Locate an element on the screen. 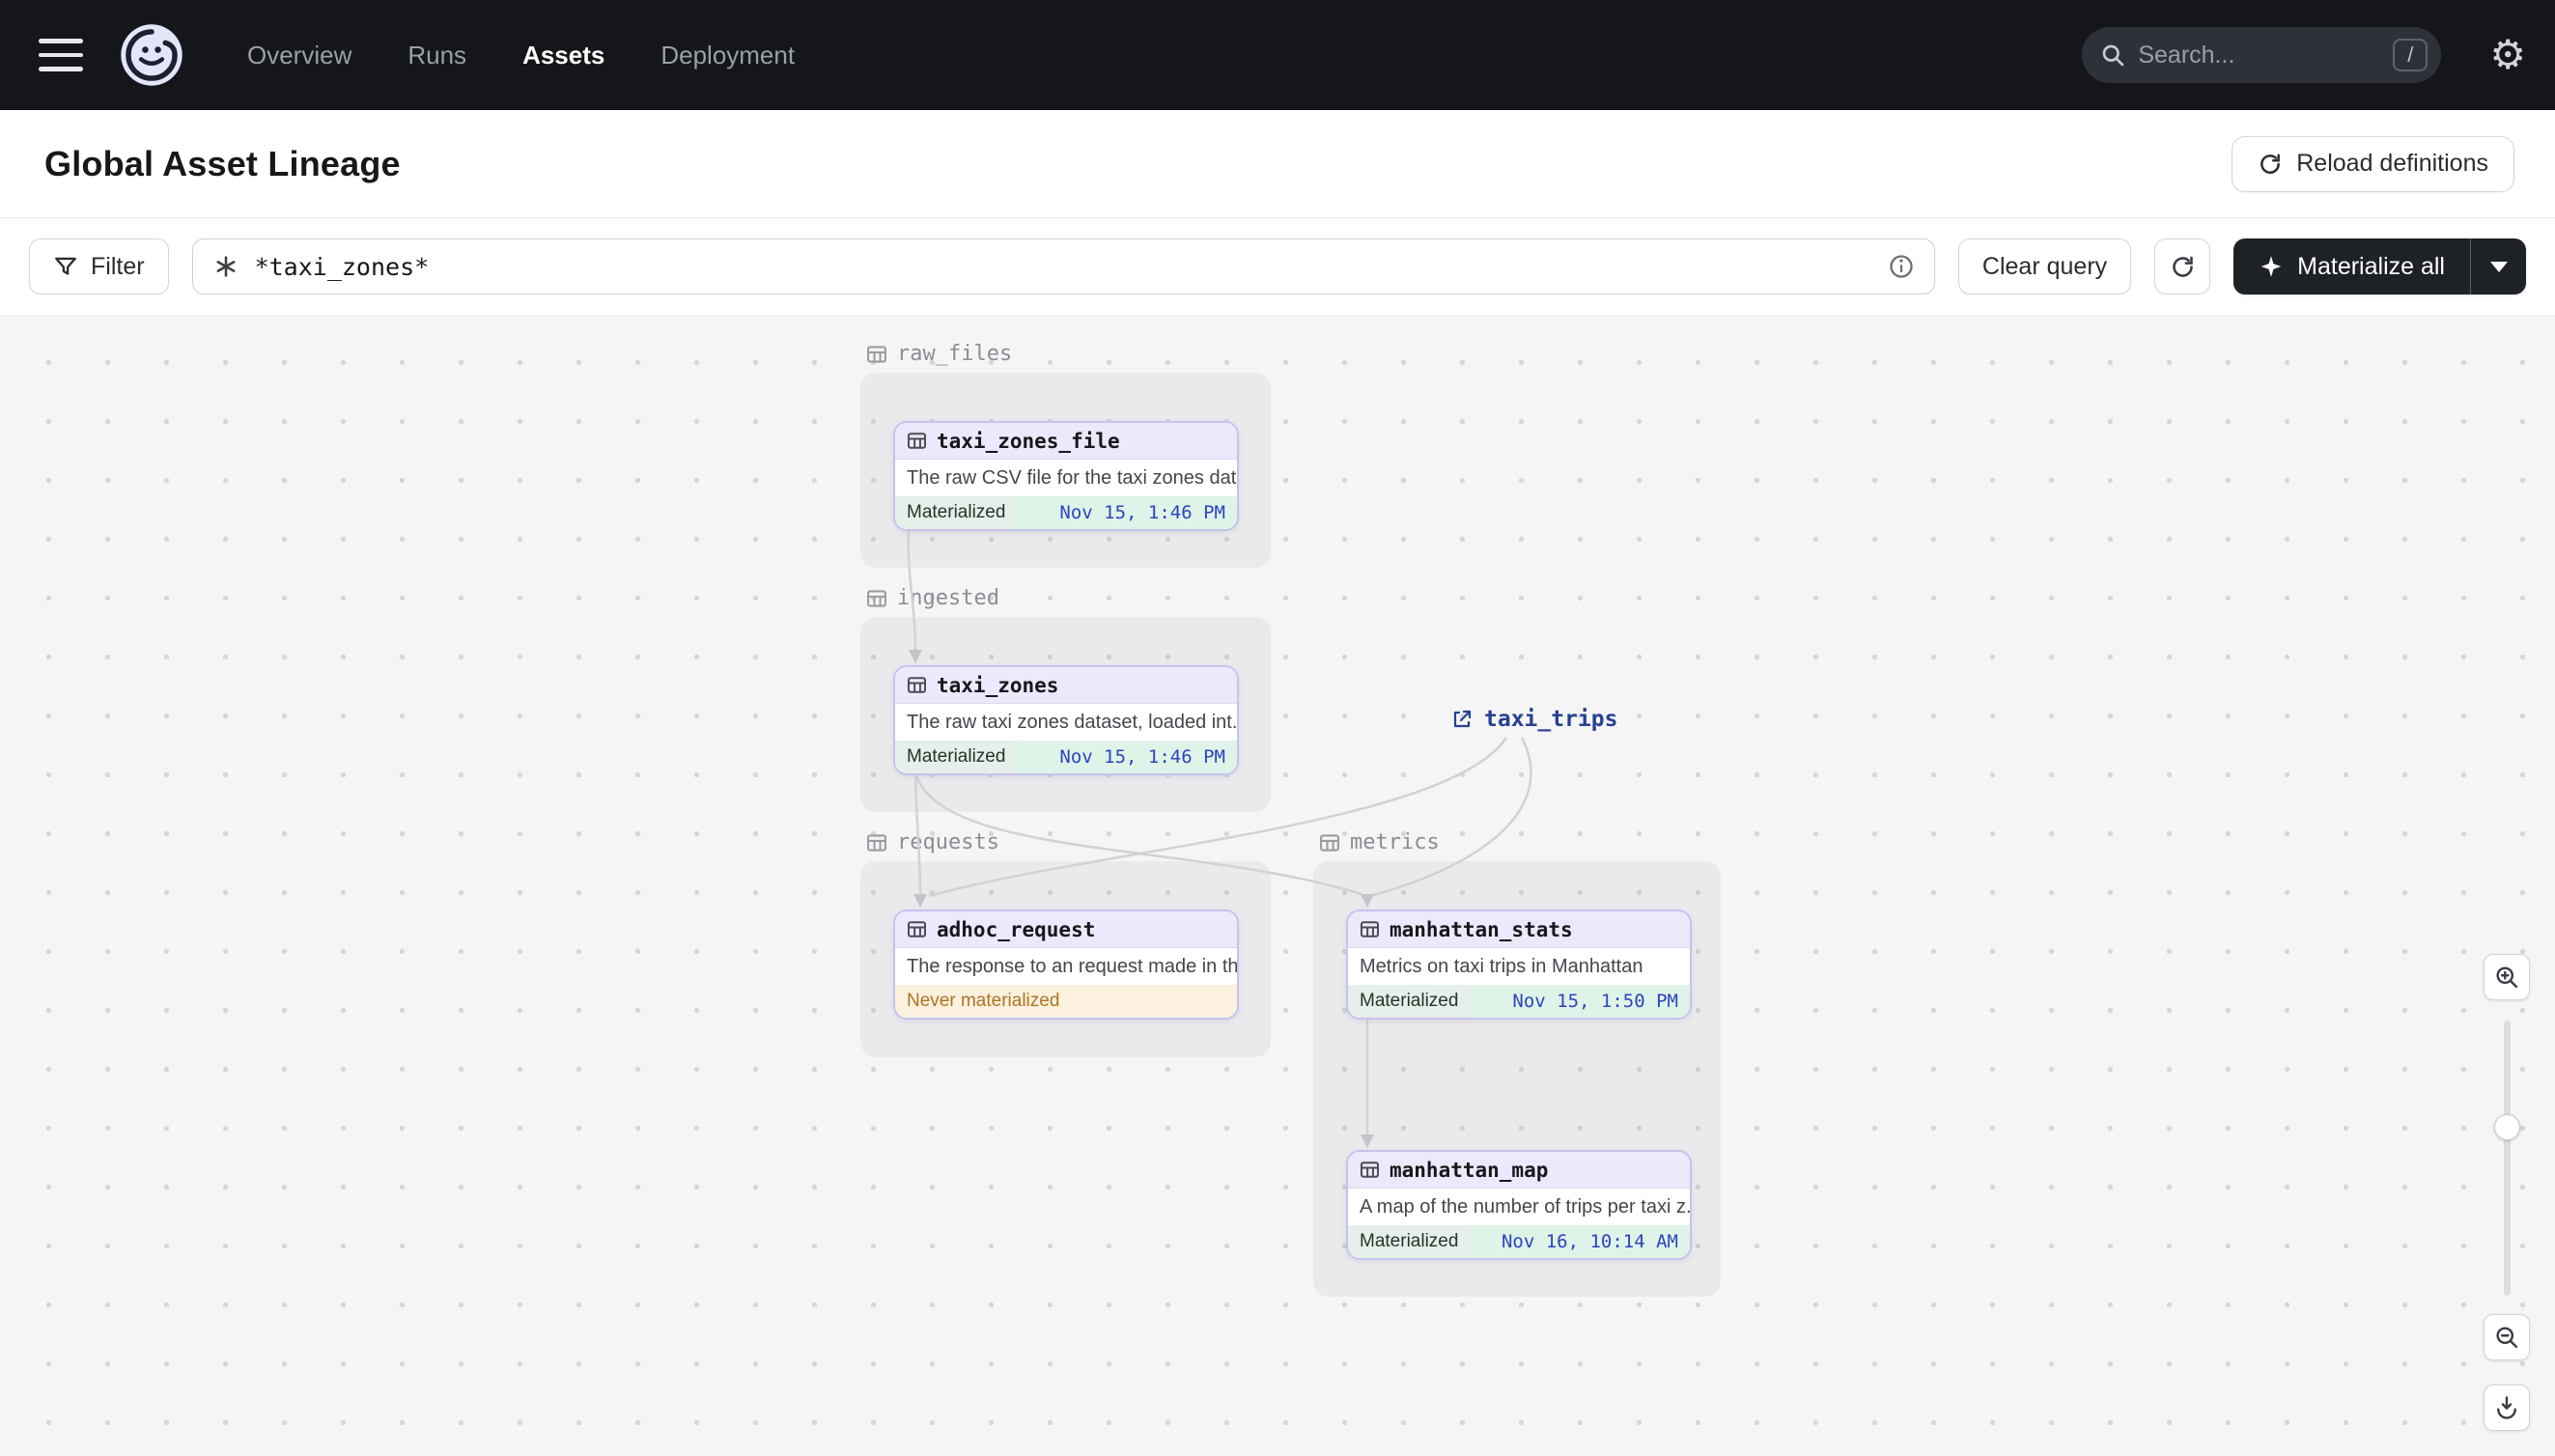  asset-status-row: Materialized Nov 15, 1:50 PM is located at coordinates (1519, 1002).